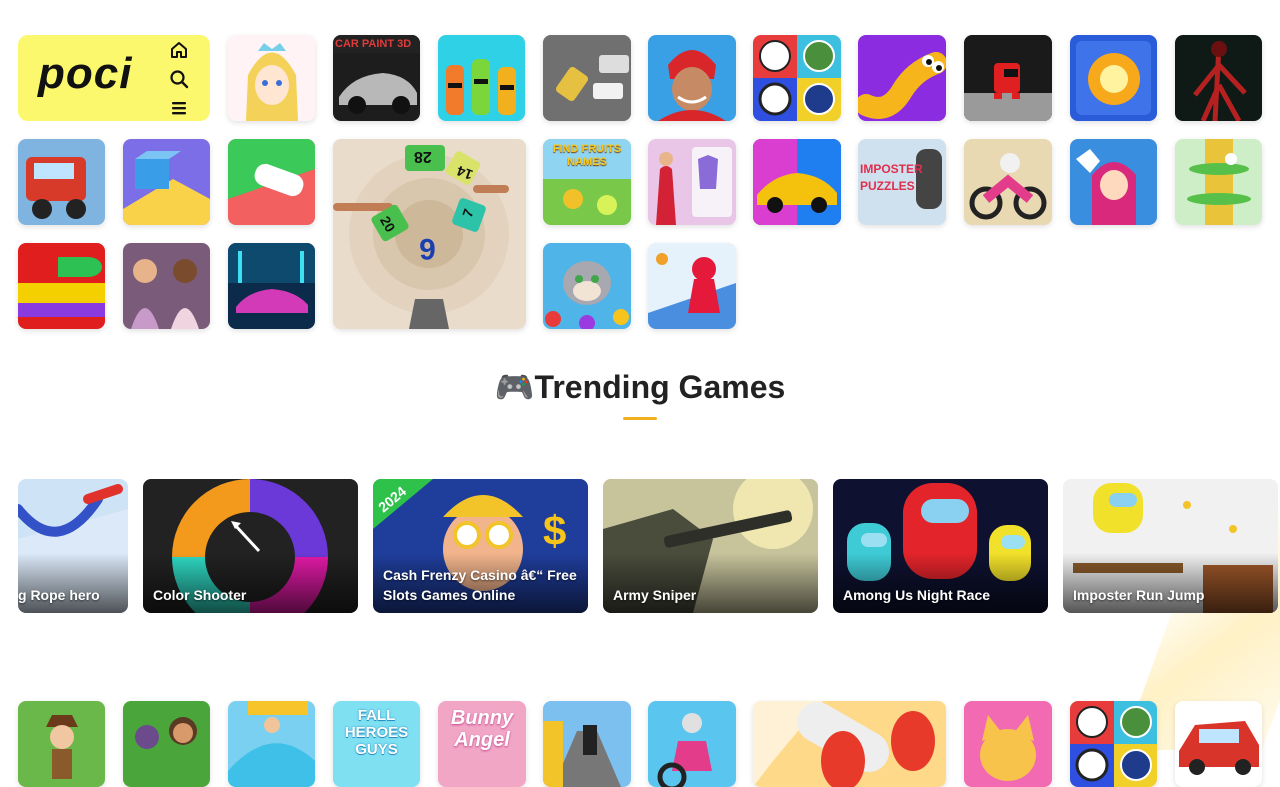 This screenshot has height=787, width=1280. What do you see at coordinates (1218, 744) in the screenshot?
I see `game-tile-red-suv` at bounding box center [1218, 744].